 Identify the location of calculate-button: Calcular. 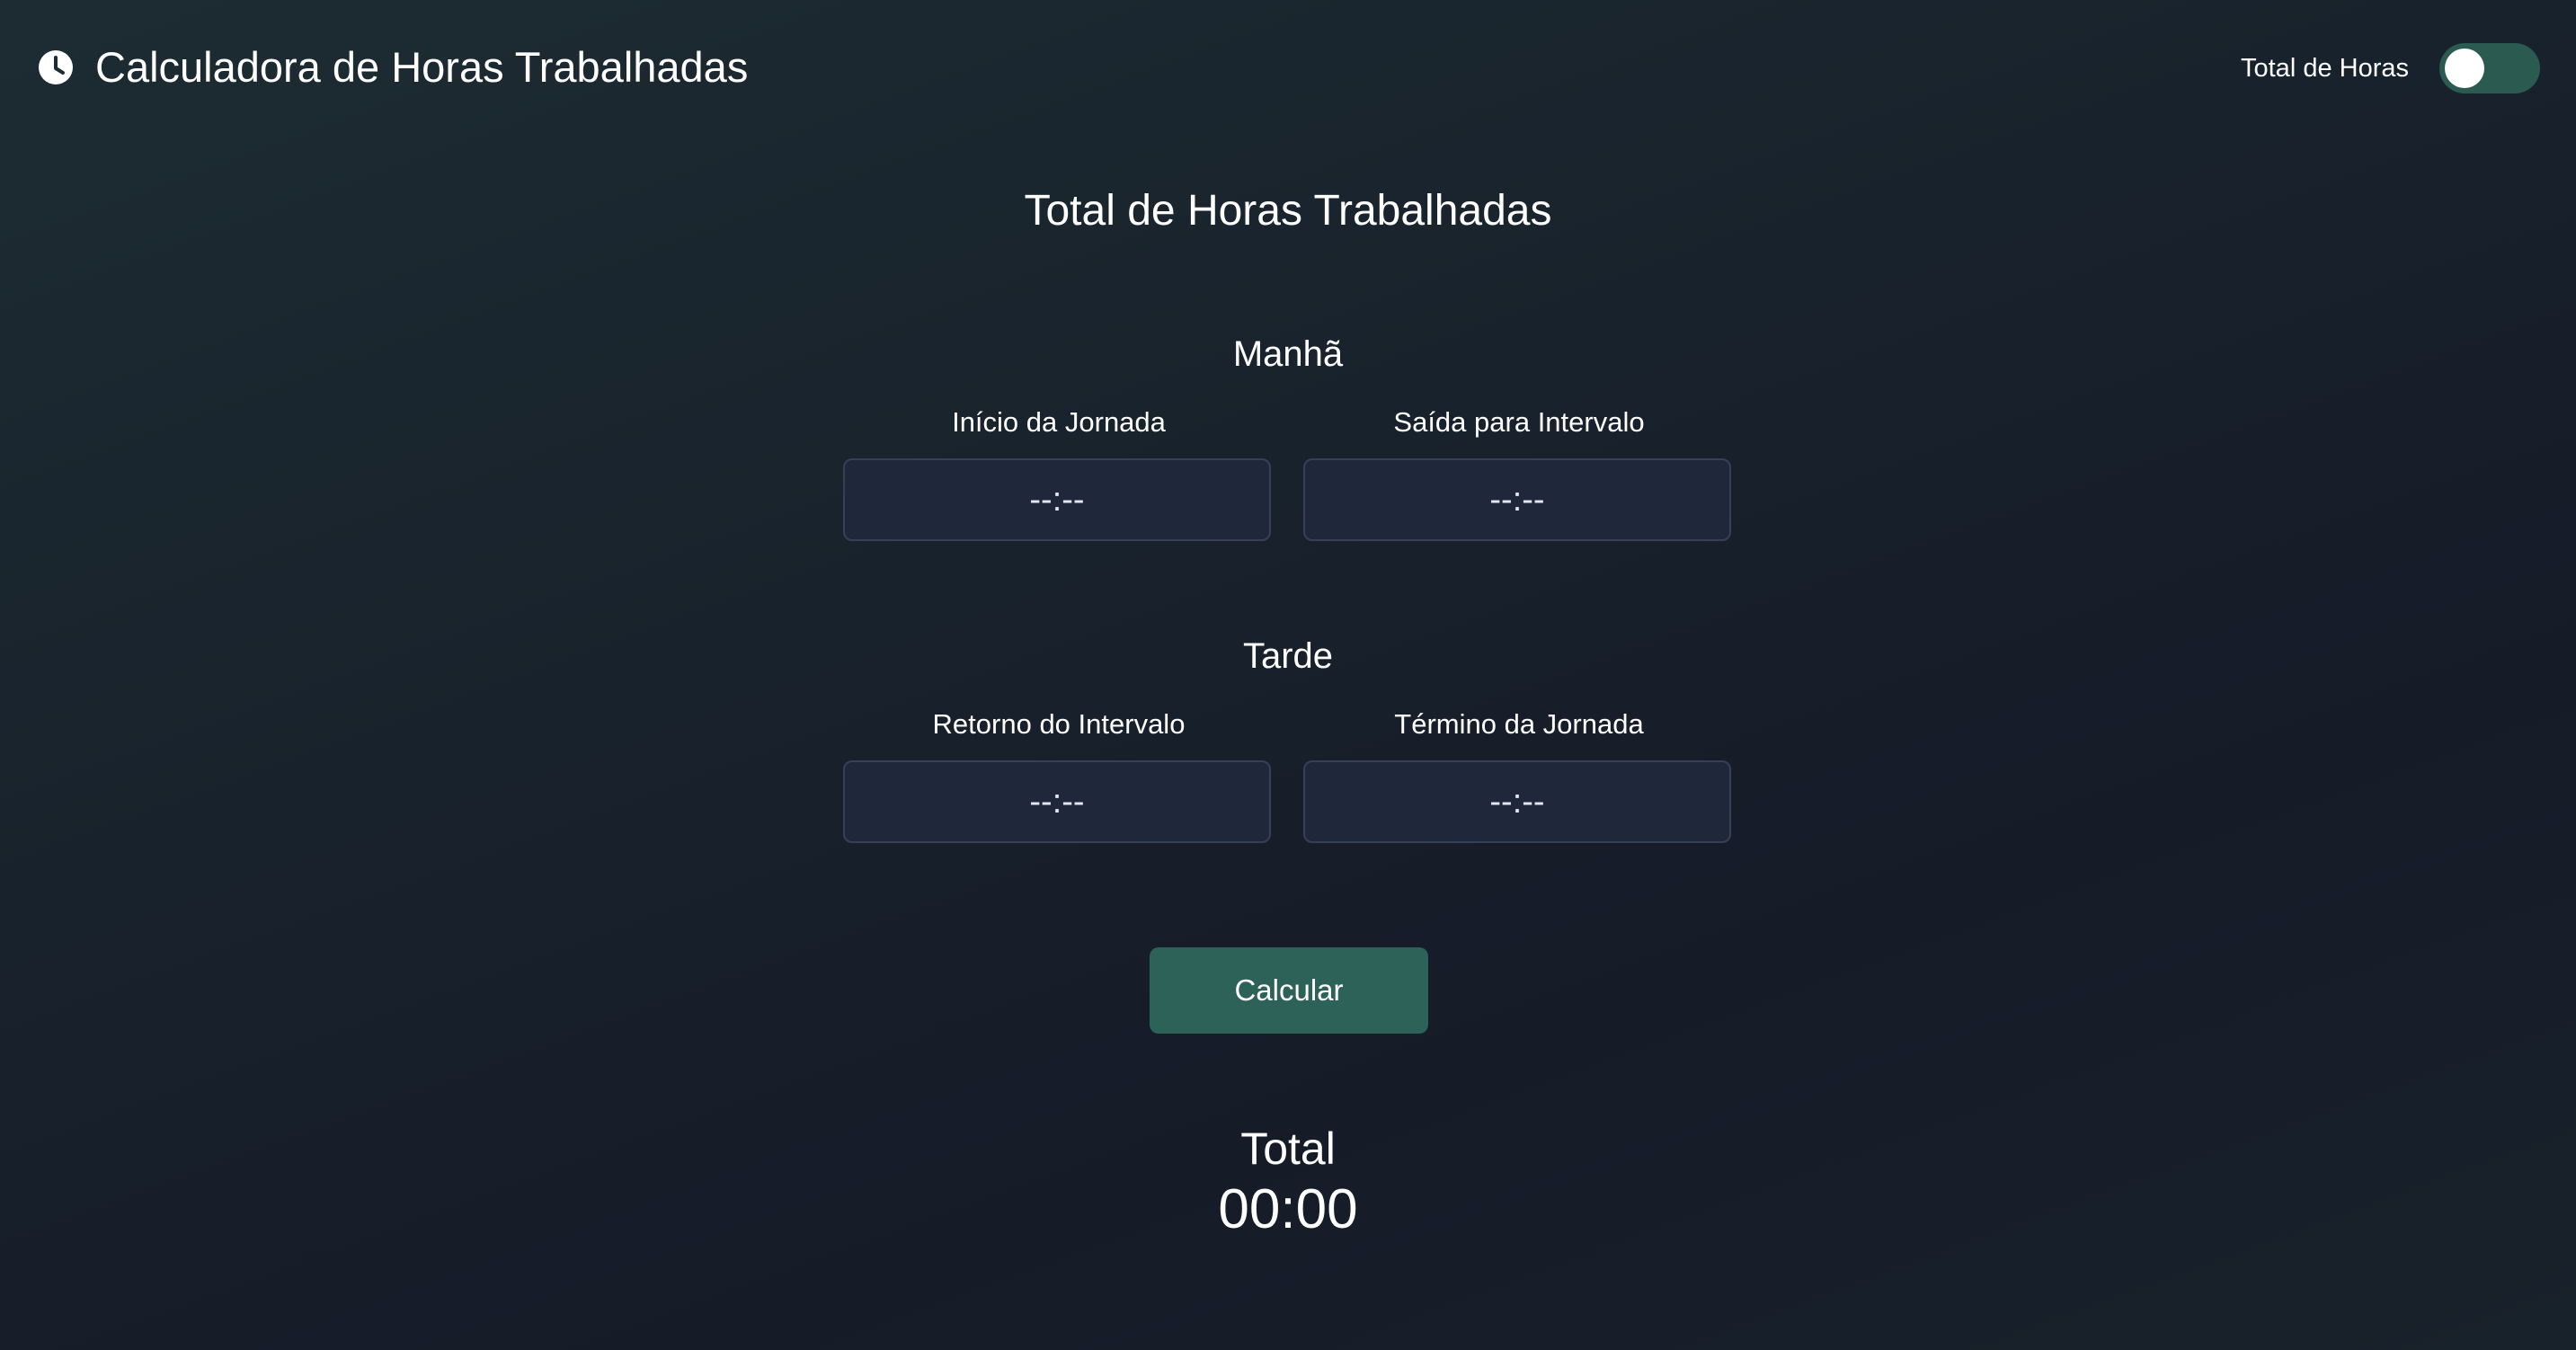
(1289, 990).